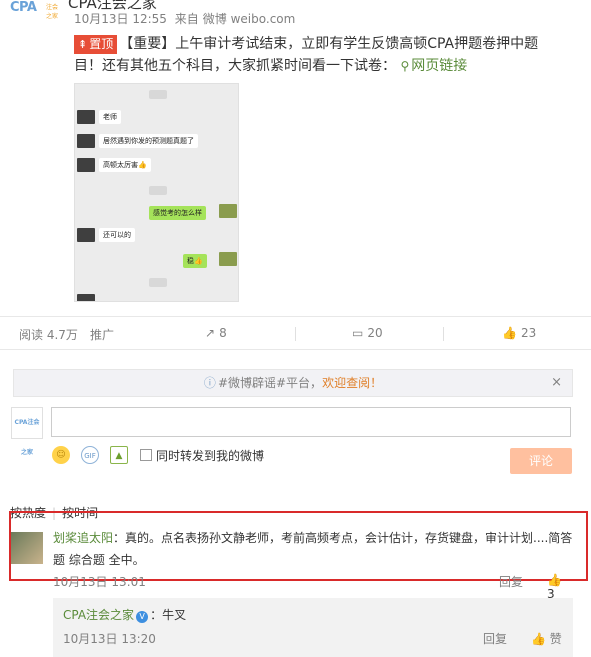 The height and width of the screenshot is (657, 591). What do you see at coordinates (519, 333) in the screenshot?
I see `like-button: 👍 23` at bounding box center [519, 333].